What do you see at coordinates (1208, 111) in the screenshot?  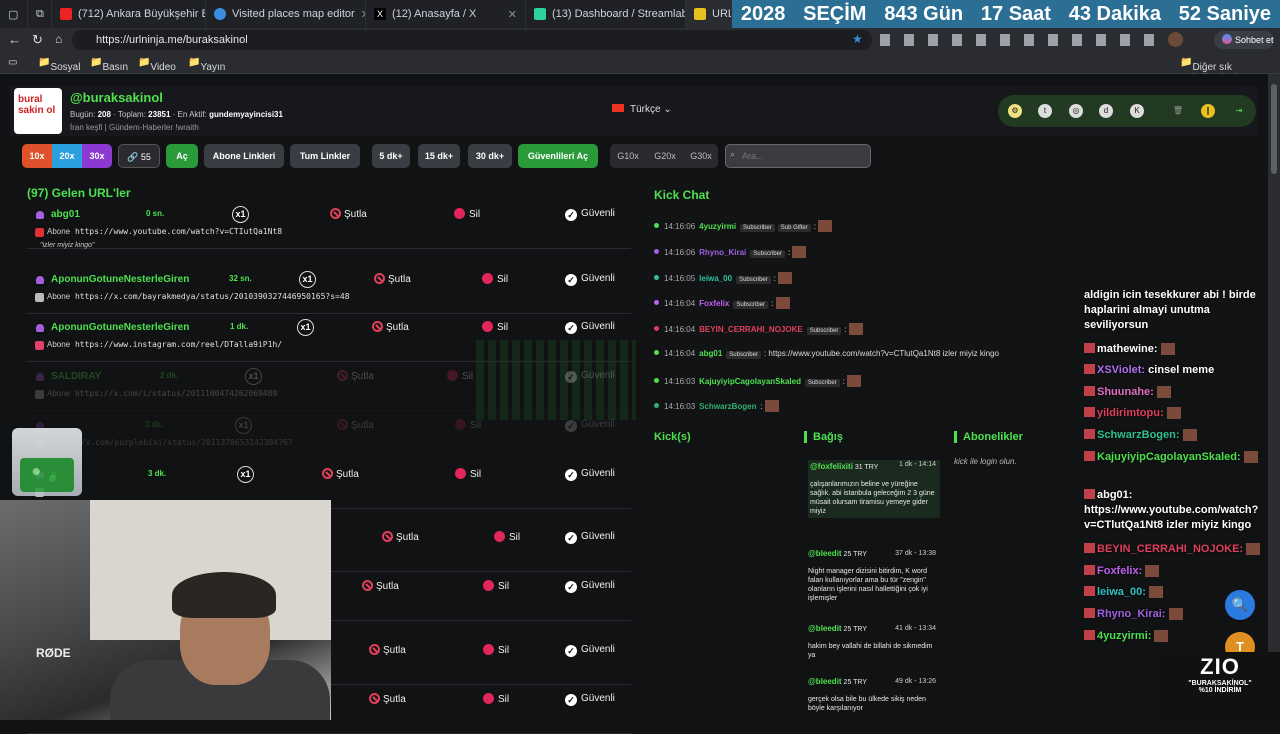 I see `pause-icon: ∥` at bounding box center [1208, 111].